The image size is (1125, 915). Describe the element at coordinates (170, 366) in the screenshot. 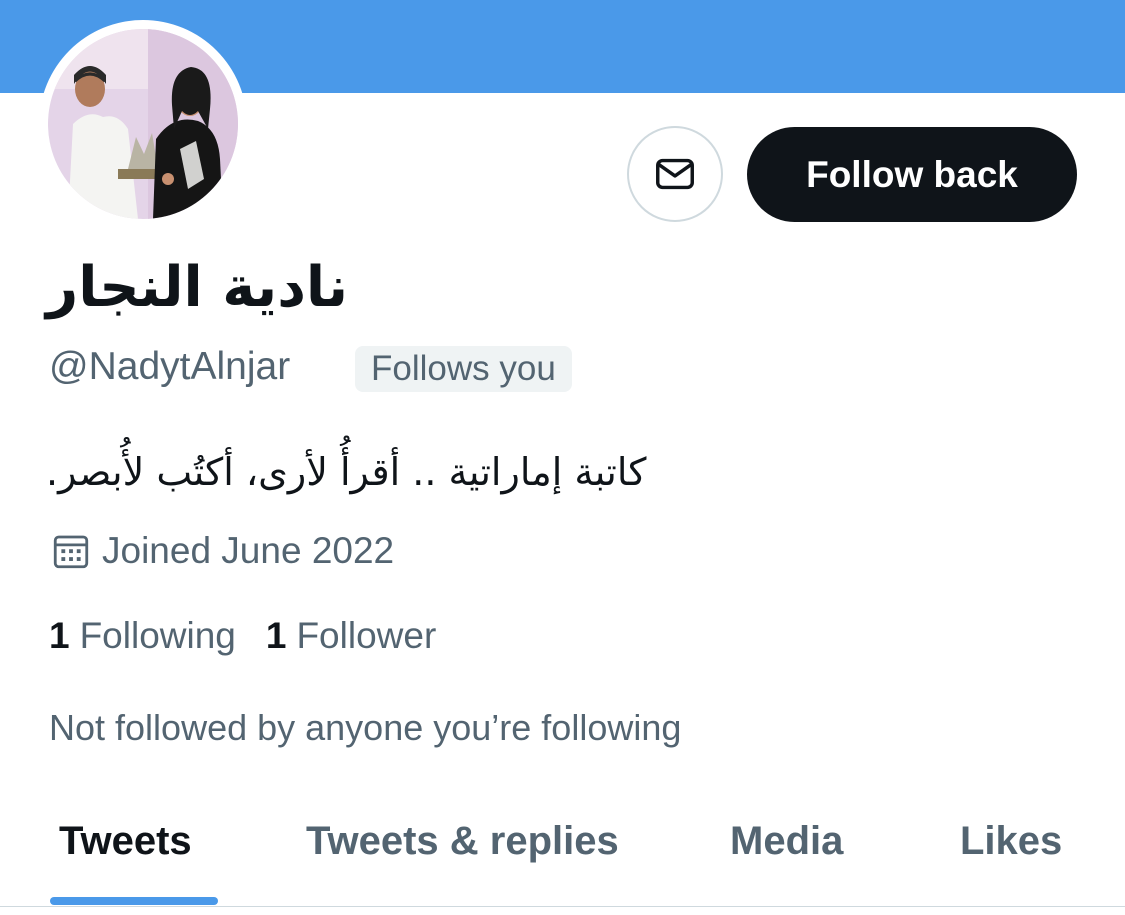

I see `profile-handle: @NadytAlnjar` at that location.